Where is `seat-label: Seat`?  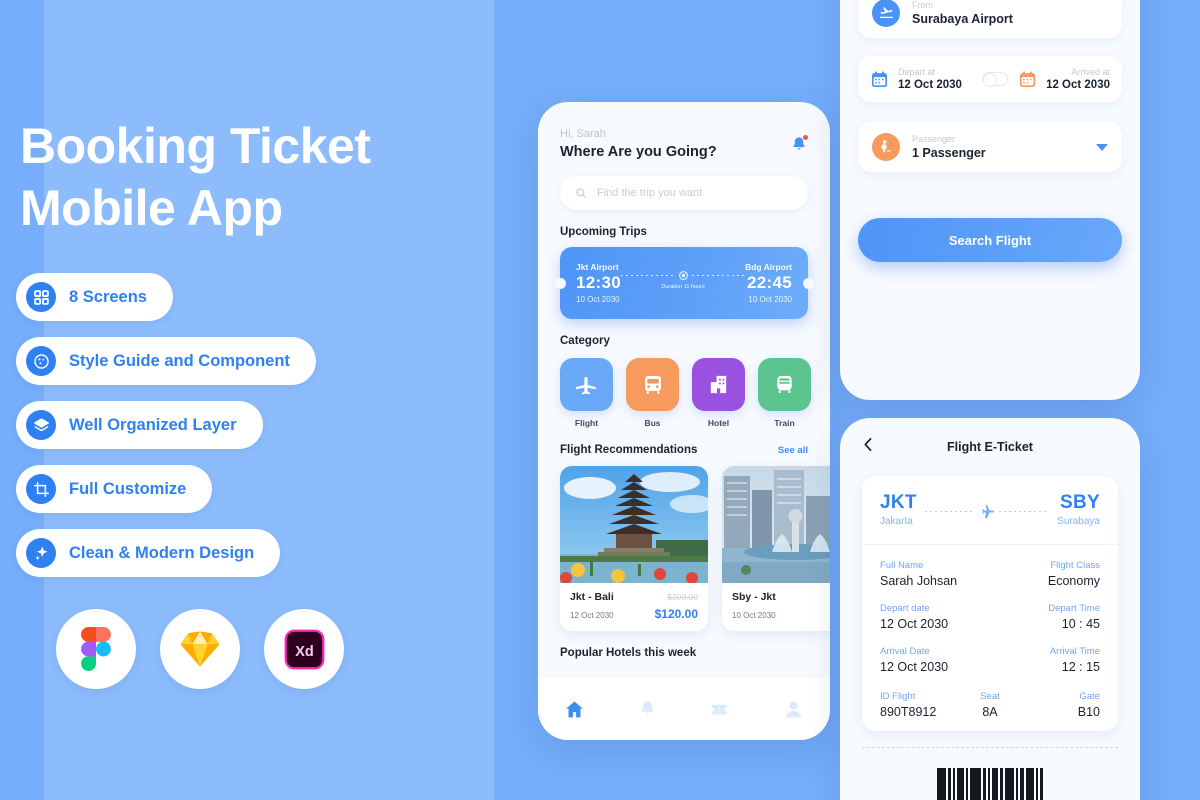 seat-label: Seat is located at coordinates (990, 696).